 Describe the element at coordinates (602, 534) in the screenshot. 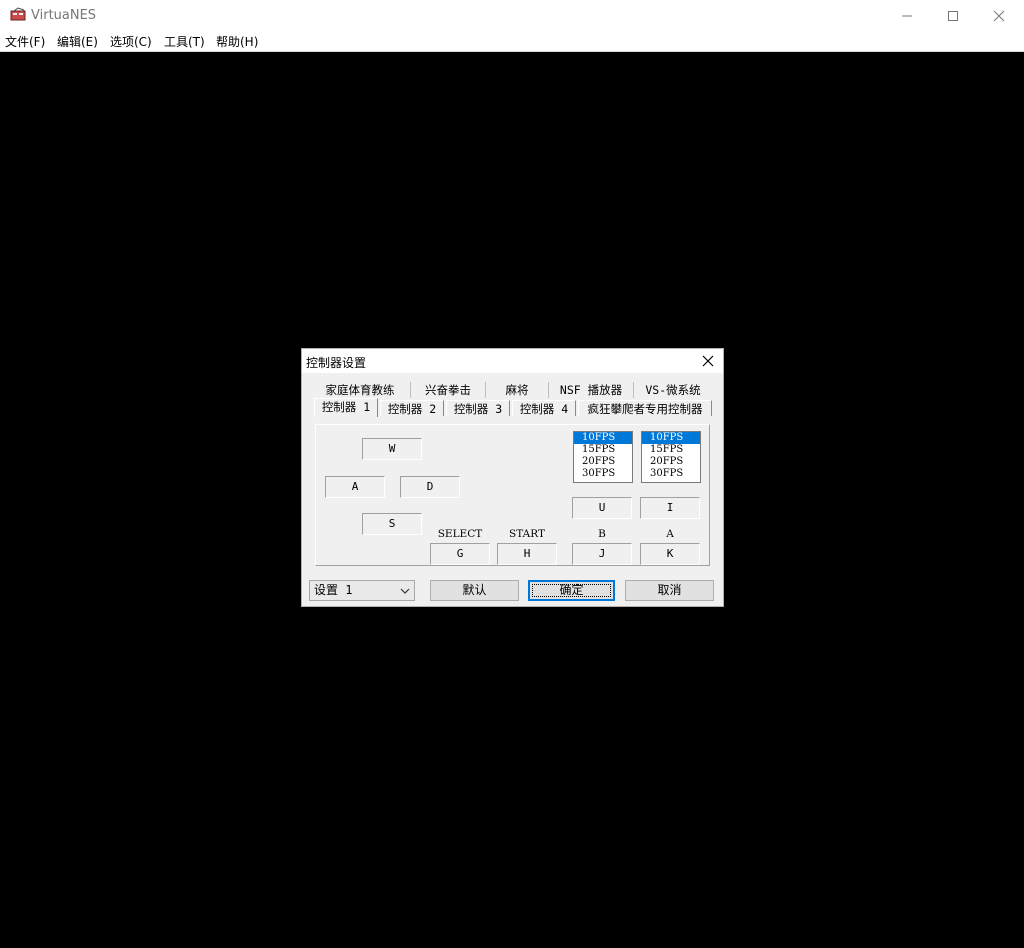

I see `b-label: B` at that location.